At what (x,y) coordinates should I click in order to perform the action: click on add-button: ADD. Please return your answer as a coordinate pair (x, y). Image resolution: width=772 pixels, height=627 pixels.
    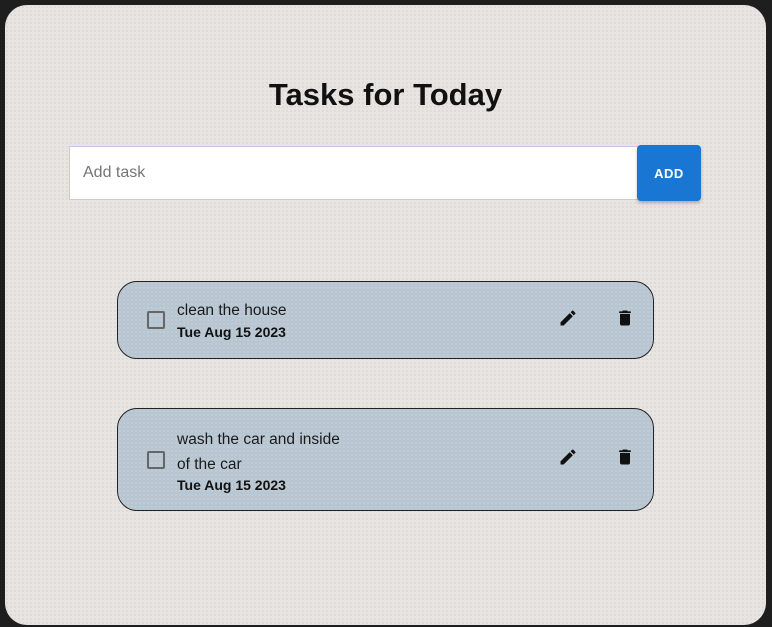
    Looking at the image, I should click on (669, 173).